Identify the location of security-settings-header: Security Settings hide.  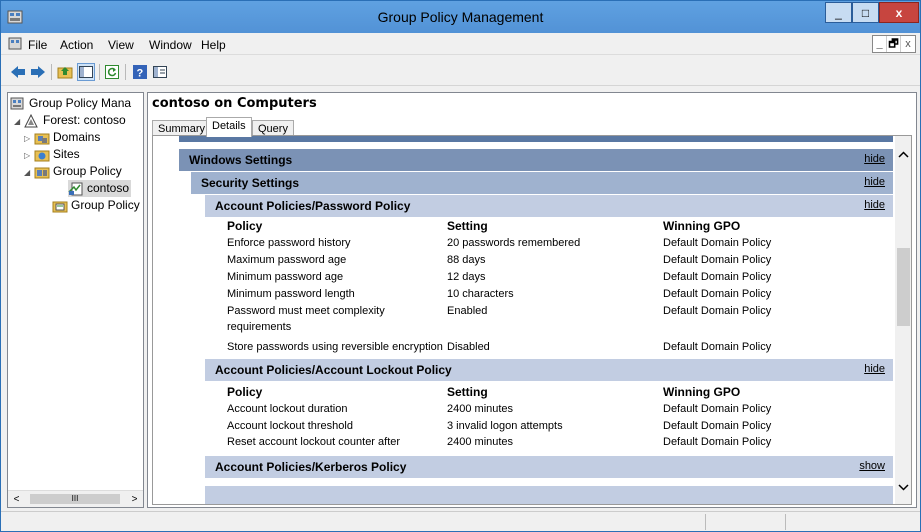
(542, 183).